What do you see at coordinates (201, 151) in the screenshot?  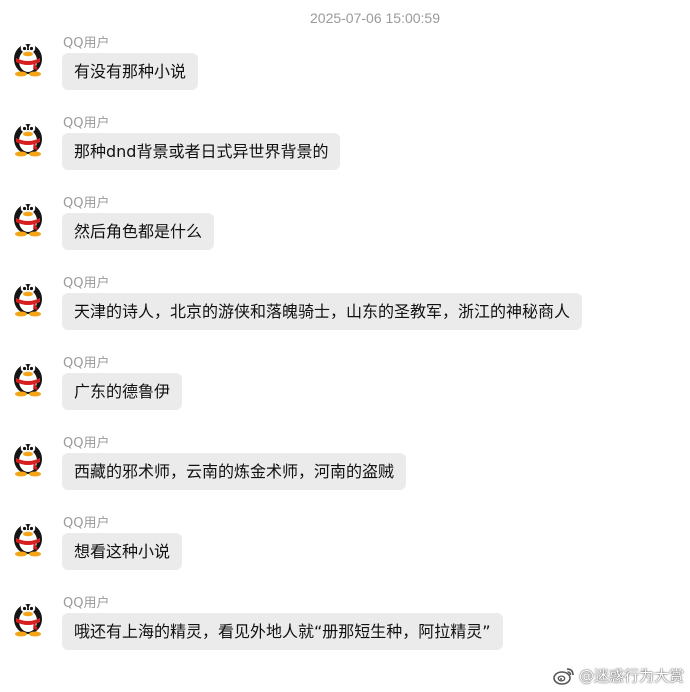 I see `message-bubble: 那种dnd背景或者日式异世界背景的` at bounding box center [201, 151].